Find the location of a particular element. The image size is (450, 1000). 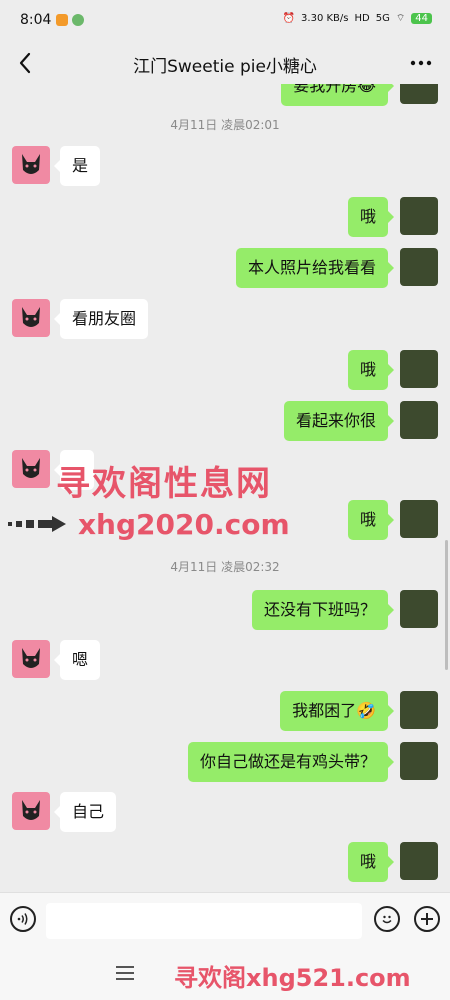

message-row: 本人照片给我看看 is located at coordinates (225, 268).